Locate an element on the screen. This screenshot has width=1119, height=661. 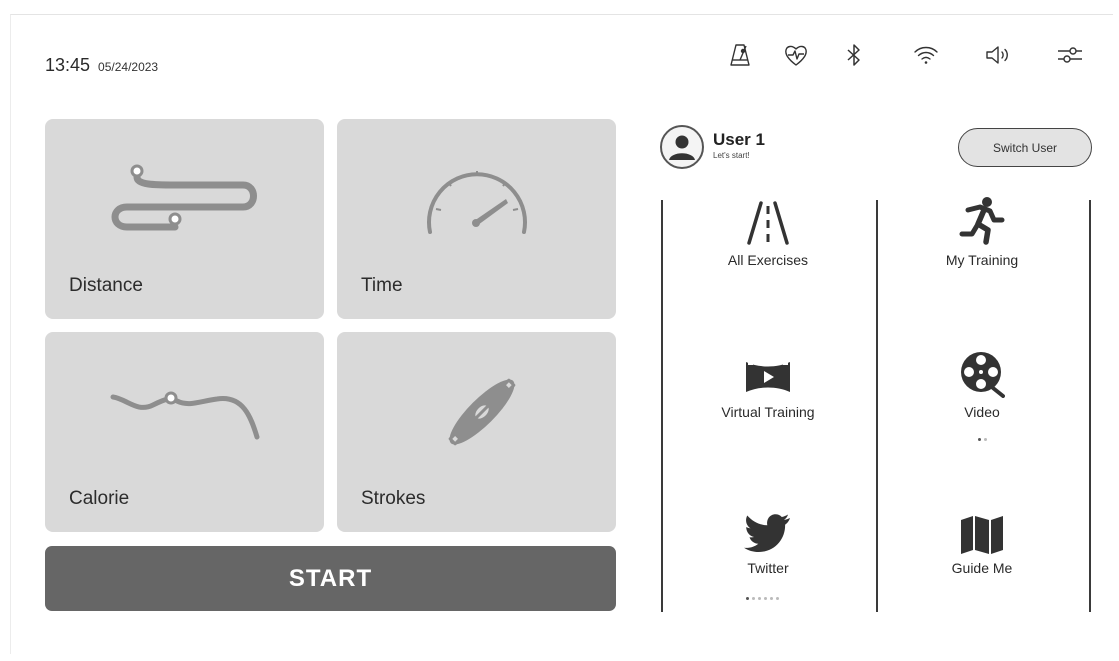
menu-all-exercises: All Exercises is located at coordinates (768, 234).